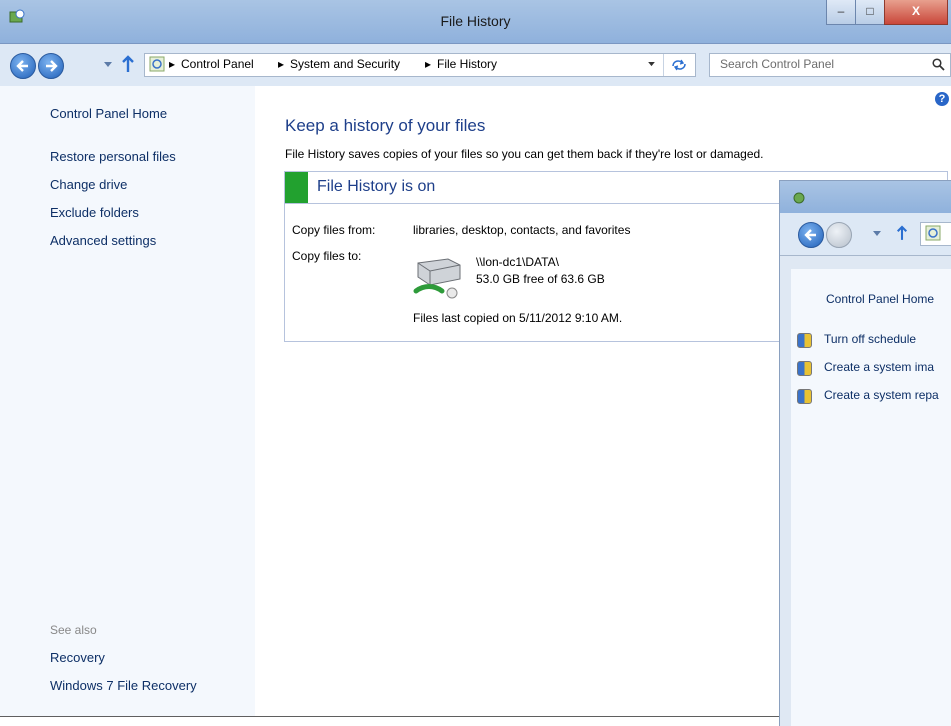 This screenshot has width=951, height=726. Describe the element at coordinates (916, 12) in the screenshot. I see `close-button: X` at that location.